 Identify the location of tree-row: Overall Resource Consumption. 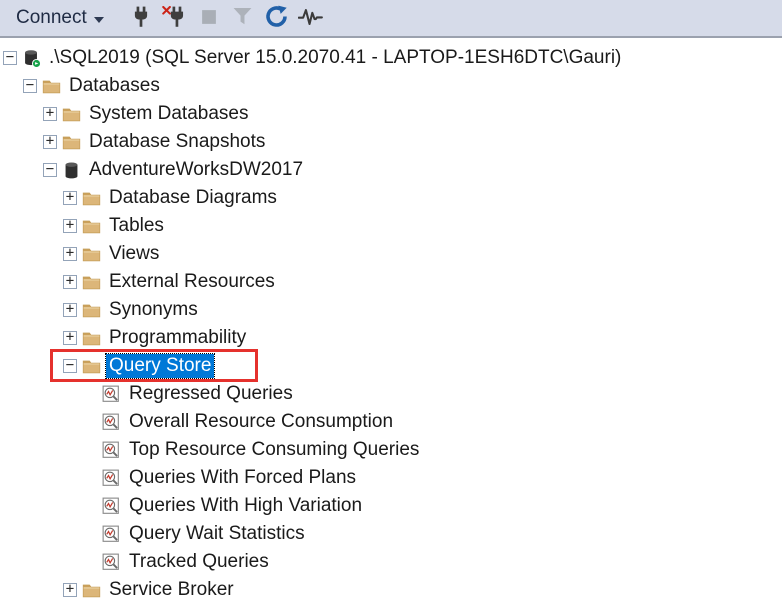
(391, 422).